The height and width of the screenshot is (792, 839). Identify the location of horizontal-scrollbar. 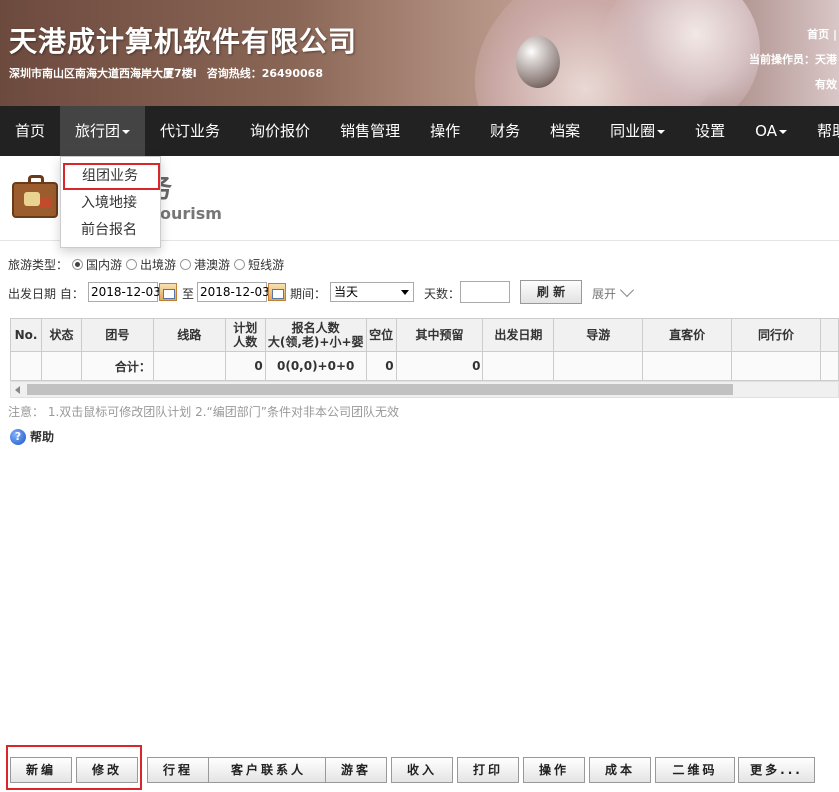
(424, 389).